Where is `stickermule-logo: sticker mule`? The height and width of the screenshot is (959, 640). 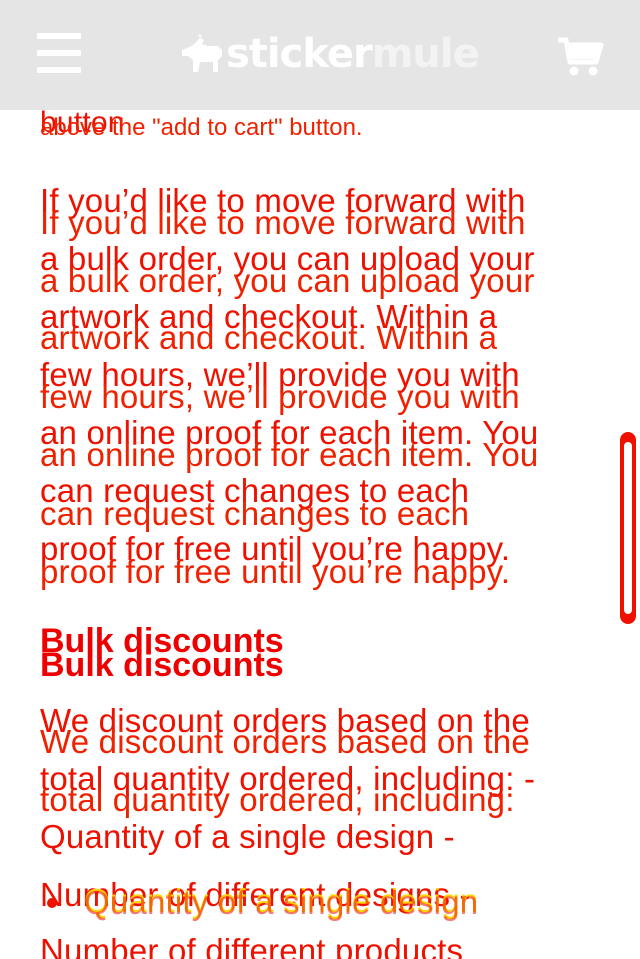
stickermule-logo: sticker mule is located at coordinates (329, 54).